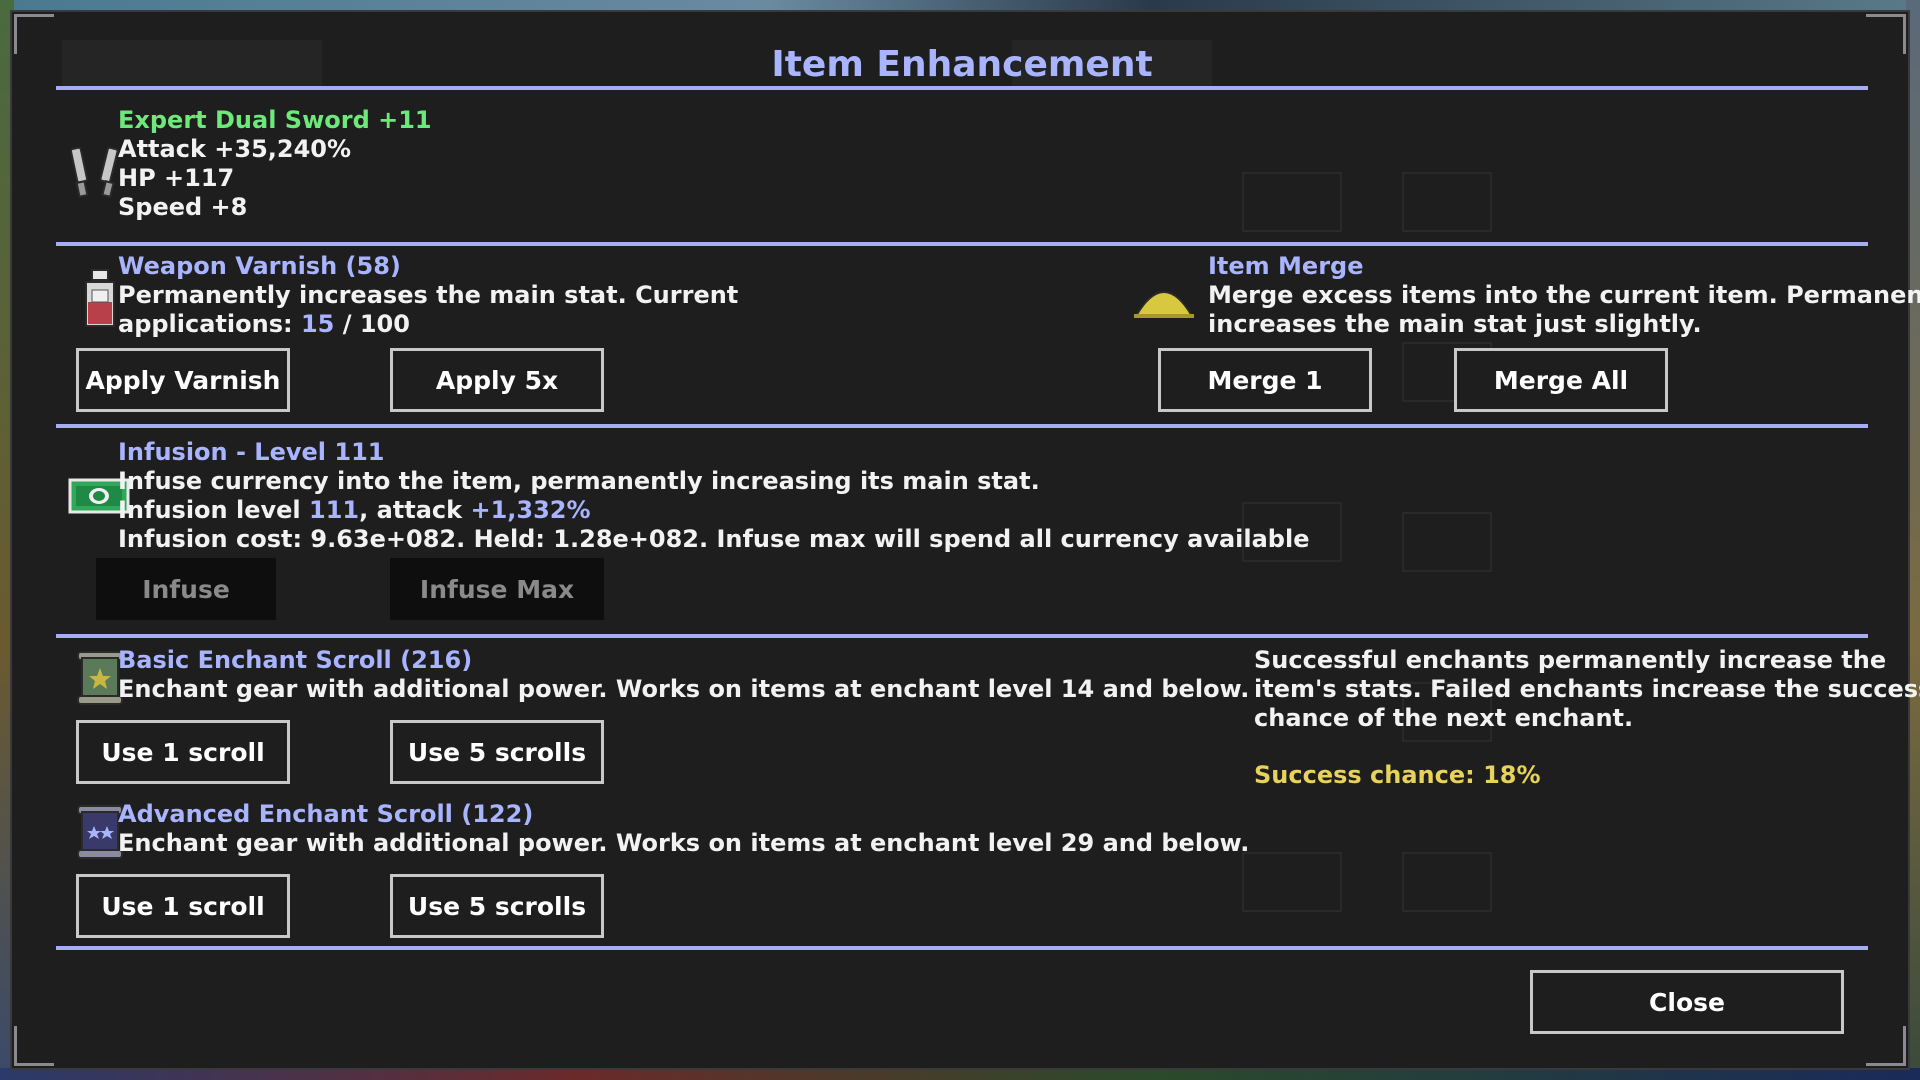 This screenshot has width=1920, height=1080. Describe the element at coordinates (1286, 266) in the screenshot. I see `merge-name: Item Merge` at that location.